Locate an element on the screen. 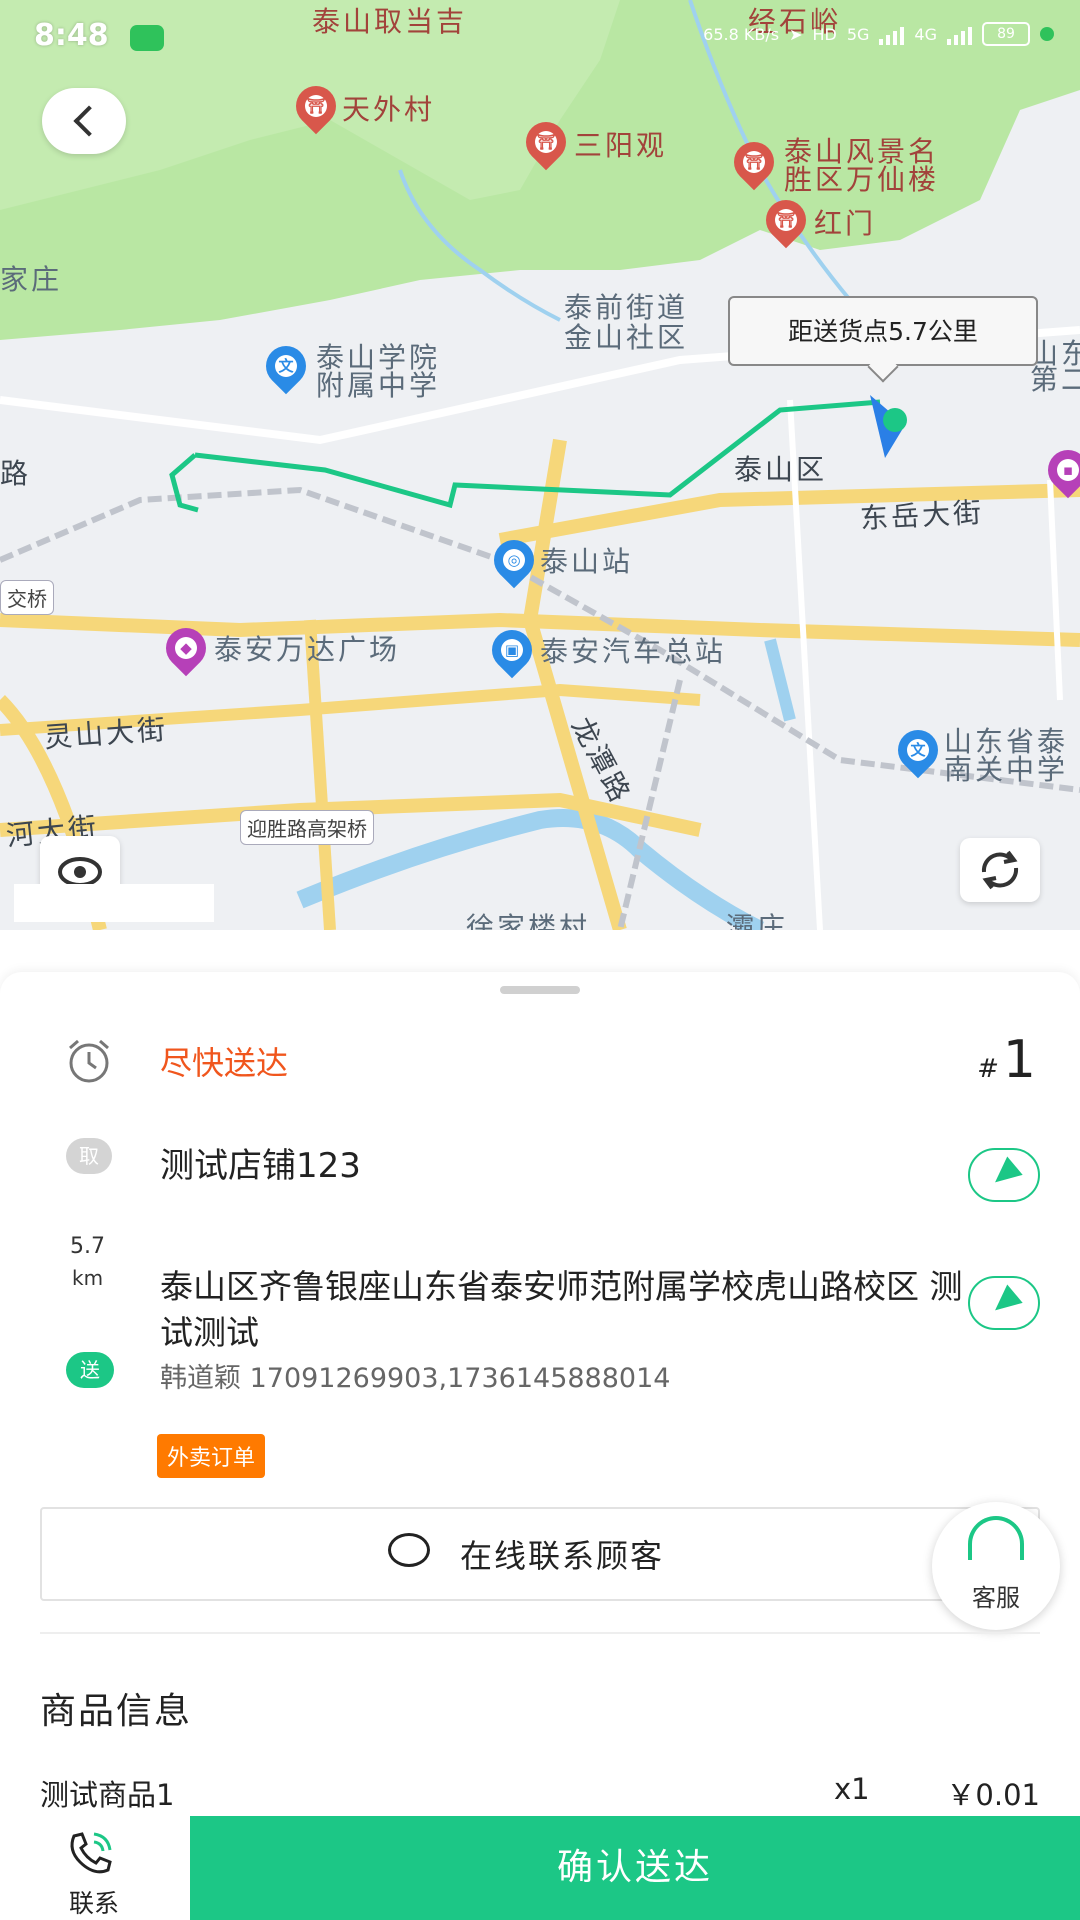  deliver-badge: 送 is located at coordinates (90, 1370).